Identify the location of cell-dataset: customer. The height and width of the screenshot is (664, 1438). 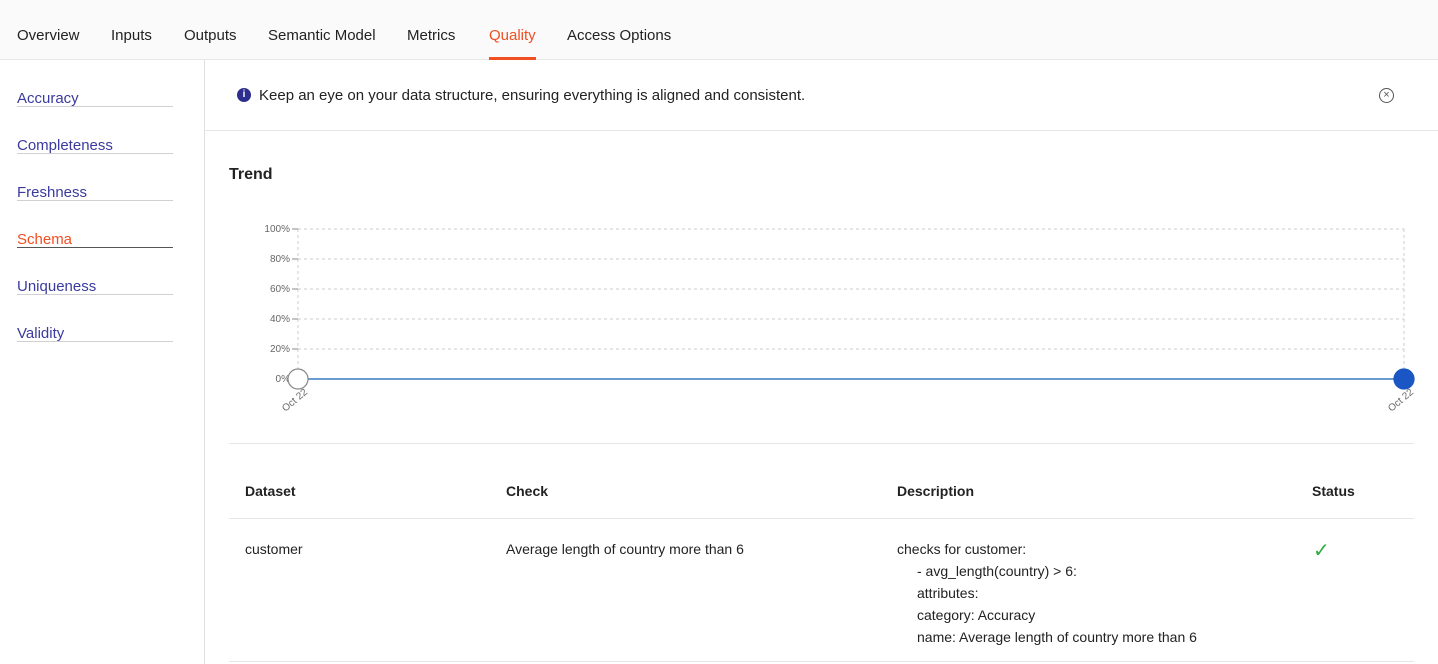
(274, 549).